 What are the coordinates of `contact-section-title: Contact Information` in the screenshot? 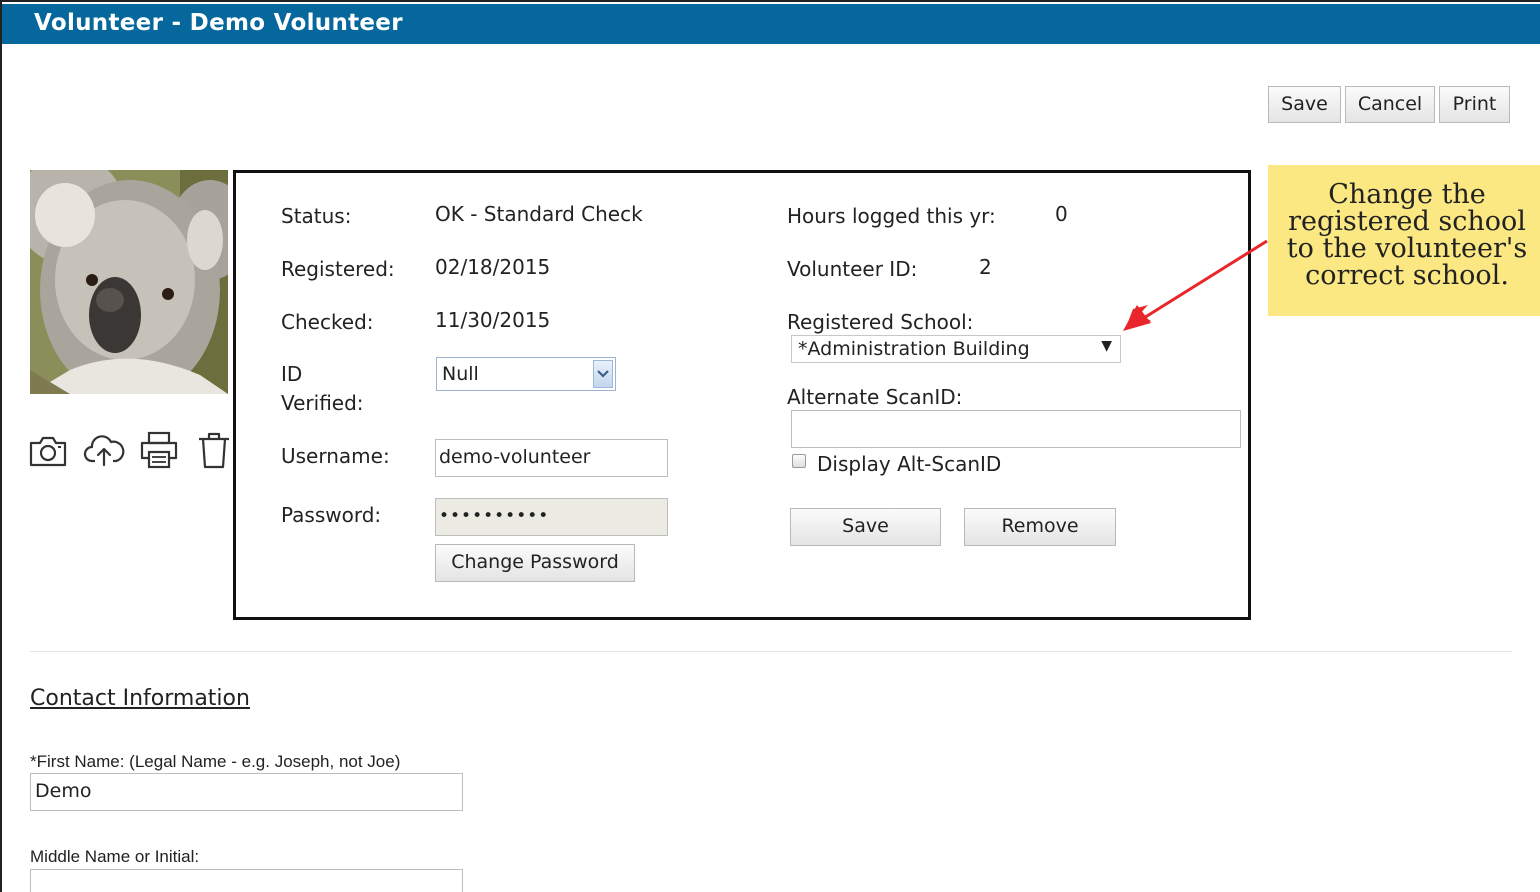 It's located at (140, 698).